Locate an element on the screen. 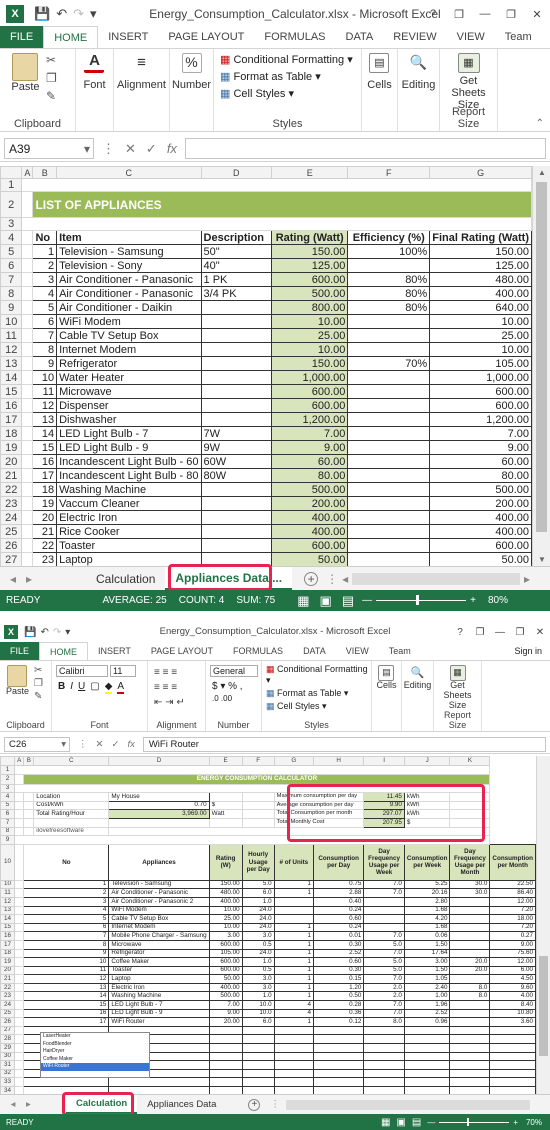 This screenshot has height=1130, width=550. close-icon: ✕ is located at coordinates (540, 632).